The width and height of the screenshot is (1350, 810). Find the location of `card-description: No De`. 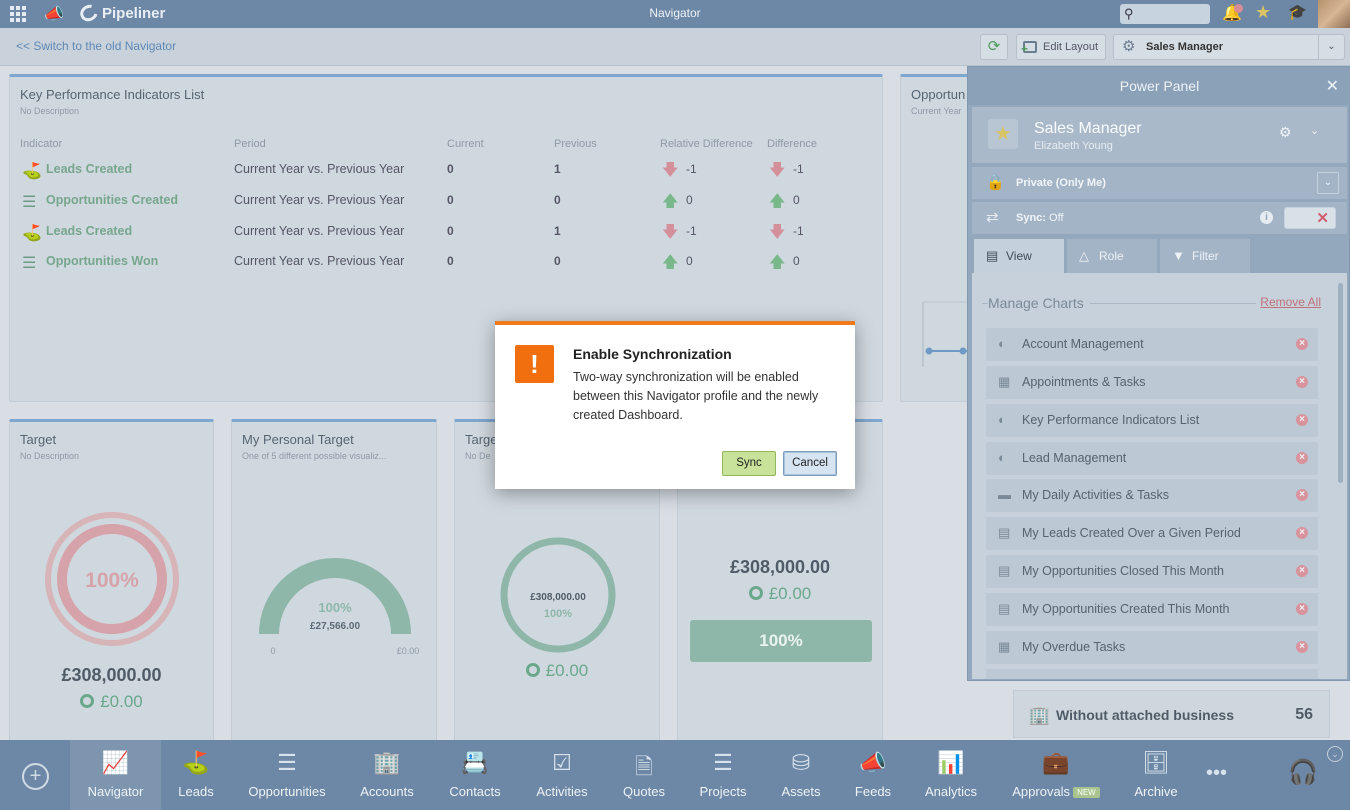

card-description: No De is located at coordinates (478, 456).